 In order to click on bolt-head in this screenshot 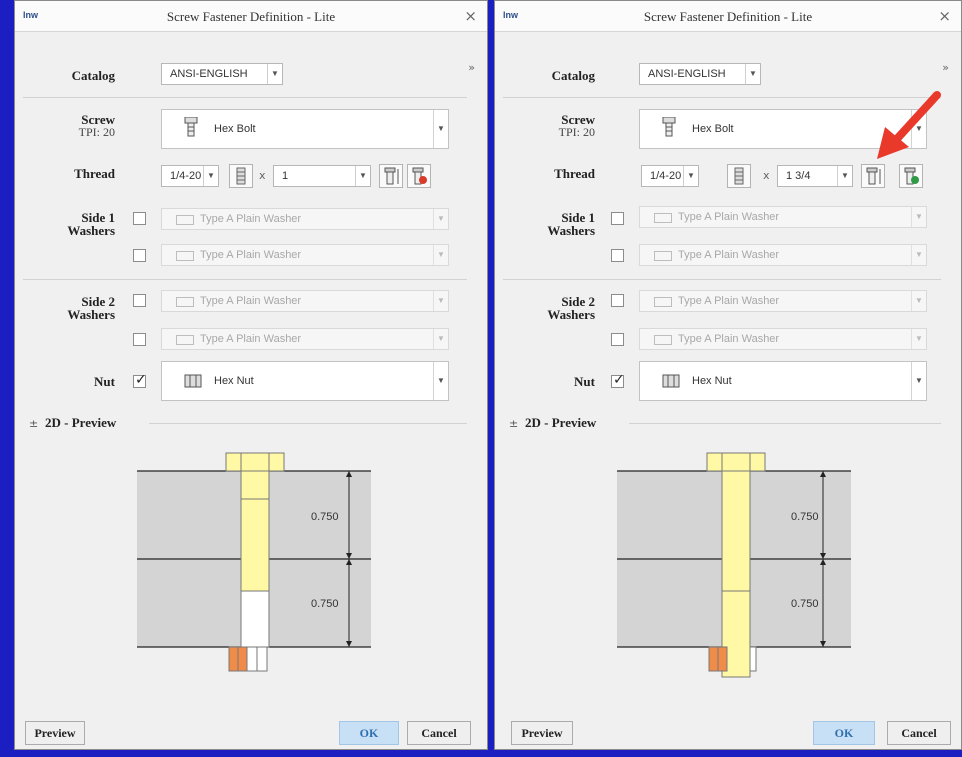, I will do `click(736, 462)`.